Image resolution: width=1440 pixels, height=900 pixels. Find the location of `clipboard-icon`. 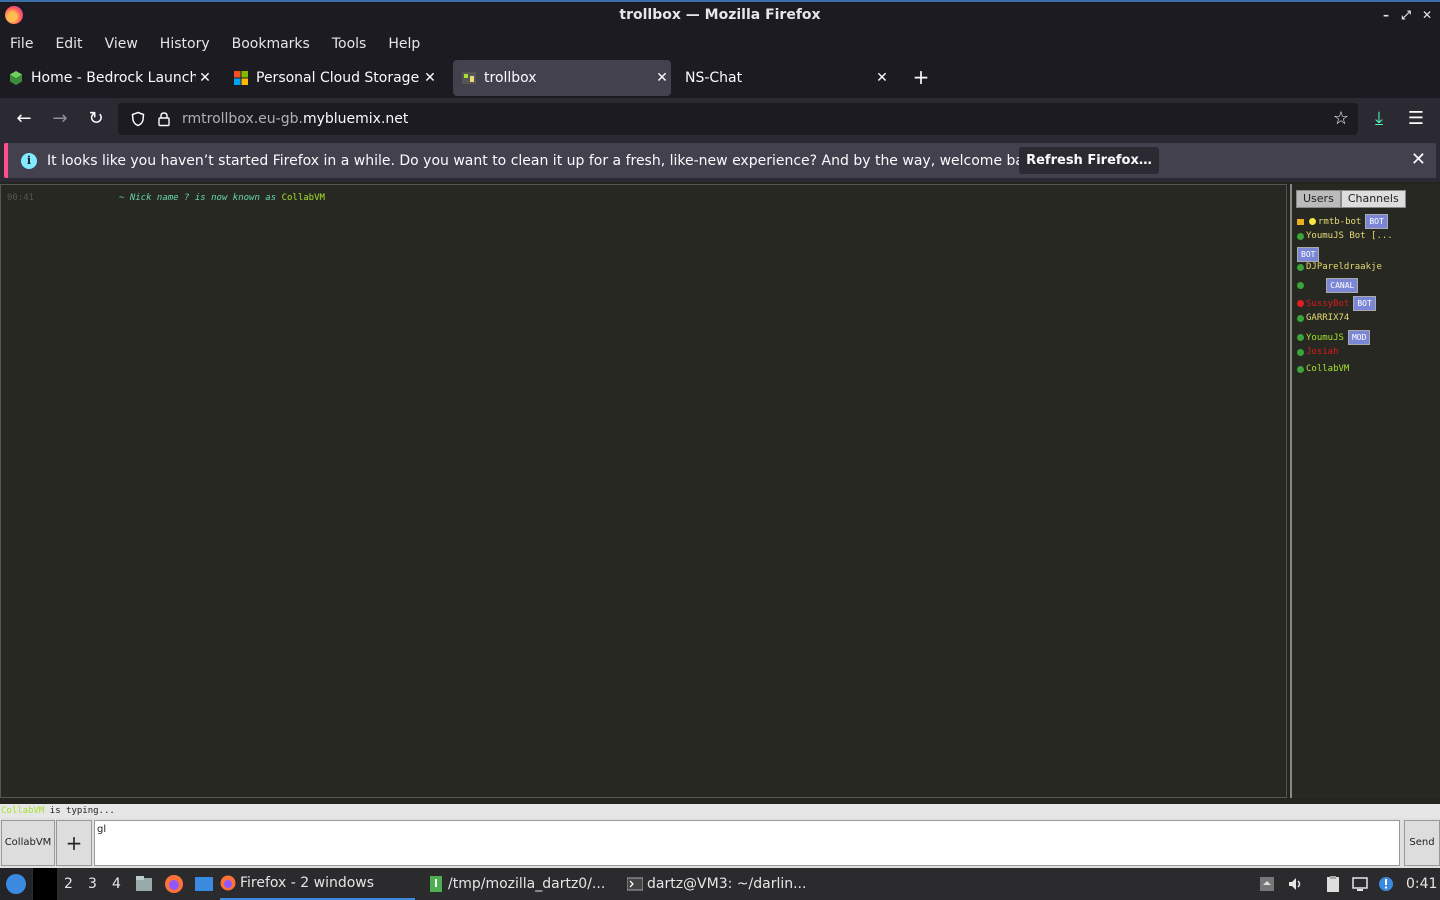

clipboard-icon is located at coordinates (1333, 884).